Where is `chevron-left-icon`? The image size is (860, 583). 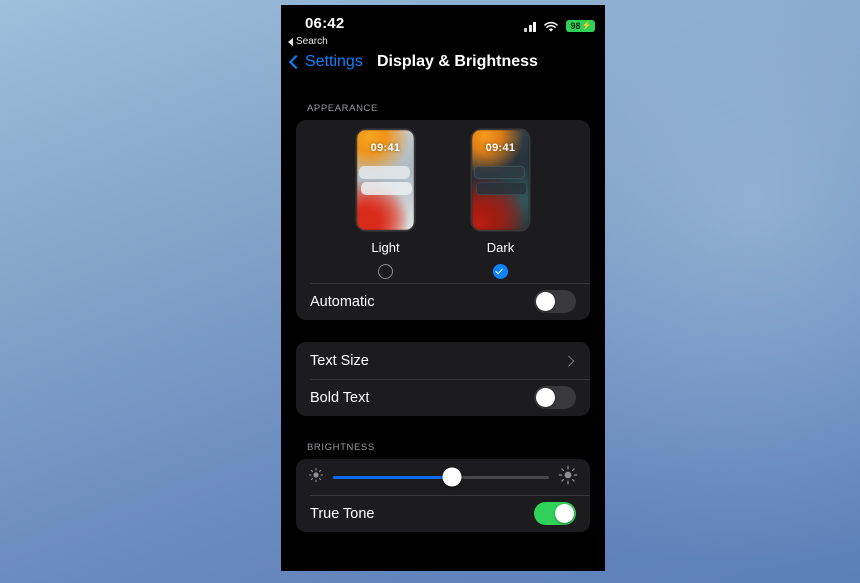
chevron-left-icon is located at coordinates (296, 62).